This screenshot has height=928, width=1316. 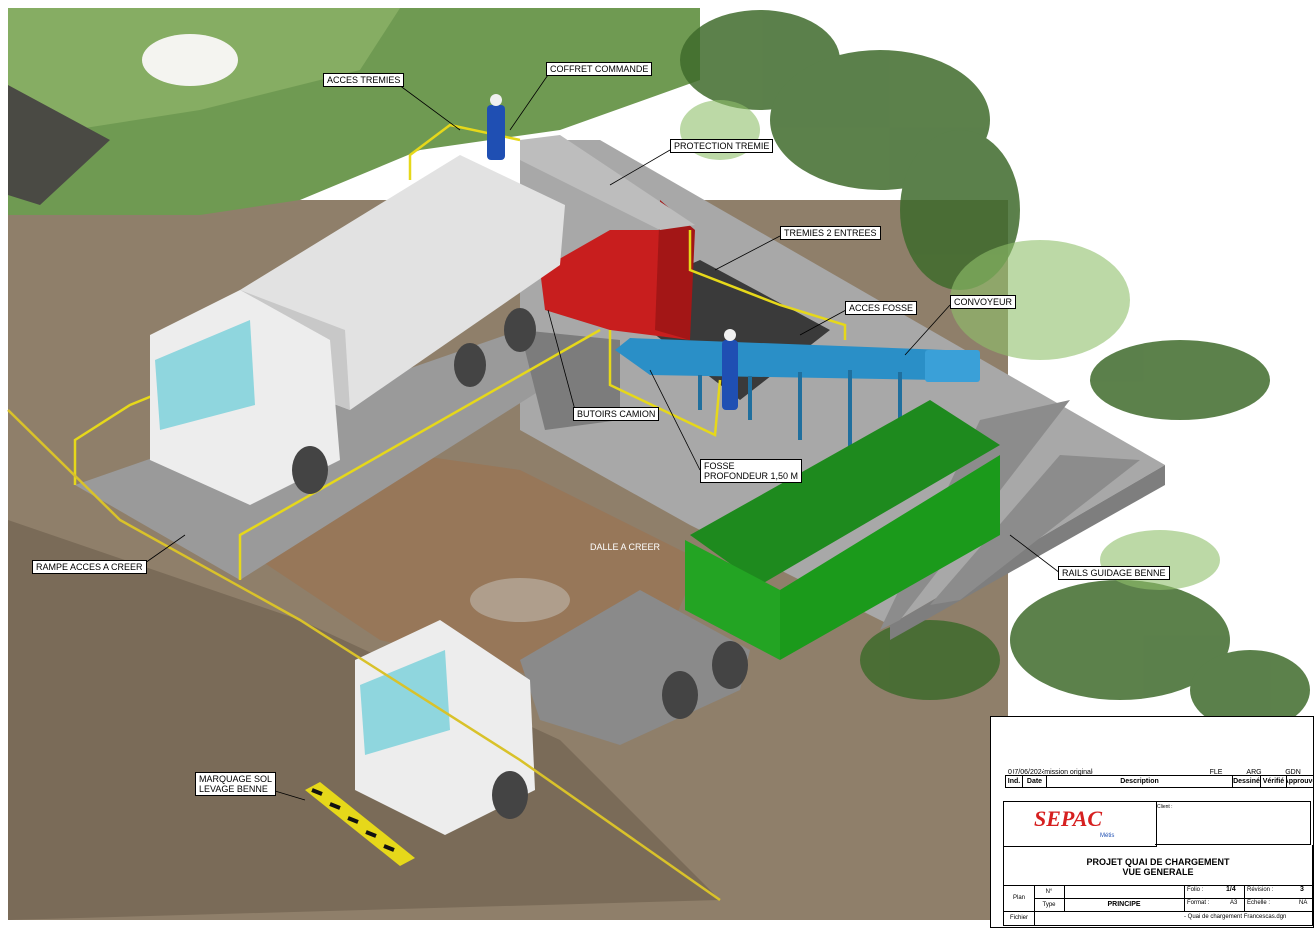 I want to click on label-acces-fosse: ACCES FOSSE, so click(x=881, y=308).